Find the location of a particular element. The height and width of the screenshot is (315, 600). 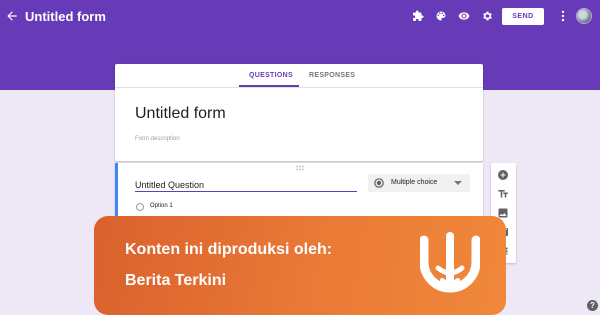

add-circle-icon is located at coordinates (503, 175).